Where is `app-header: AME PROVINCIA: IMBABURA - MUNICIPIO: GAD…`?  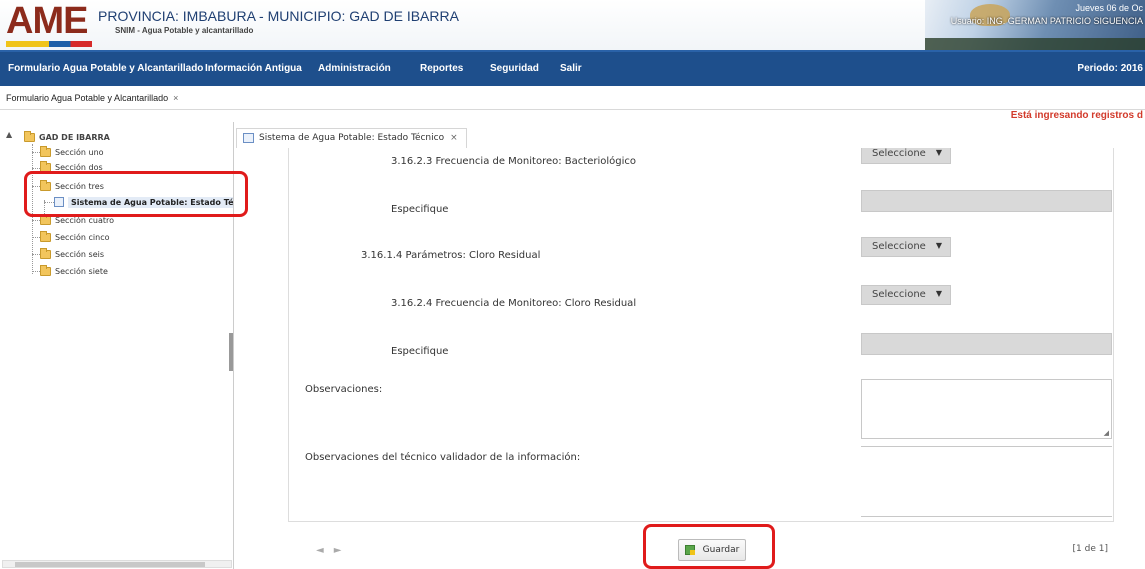
app-header: AME PROVINCIA: IMBABURA - MUNICIPIO: GAD… is located at coordinates (572, 25).